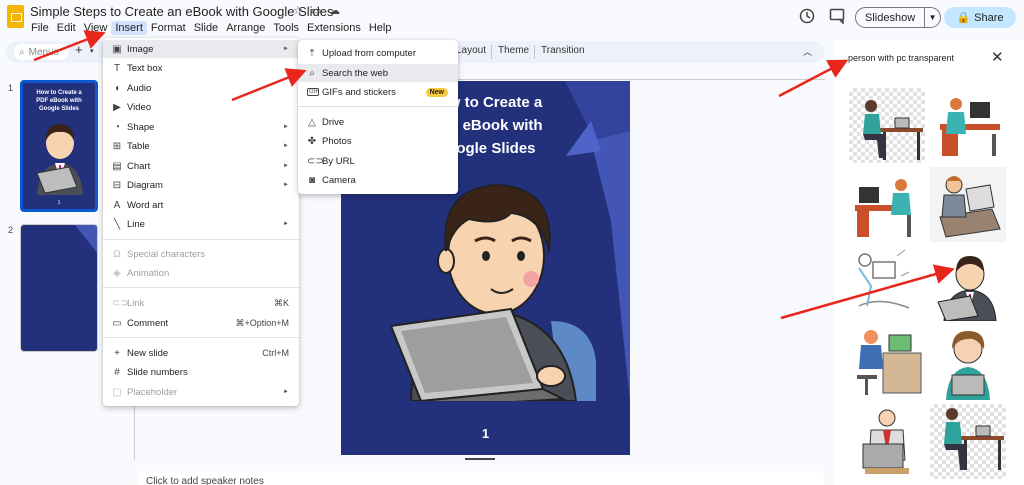 The height and width of the screenshot is (485, 1024). What do you see at coordinates (262, 322) in the screenshot?
I see `item-shortcut: ⌘+Option+M` at bounding box center [262, 322].